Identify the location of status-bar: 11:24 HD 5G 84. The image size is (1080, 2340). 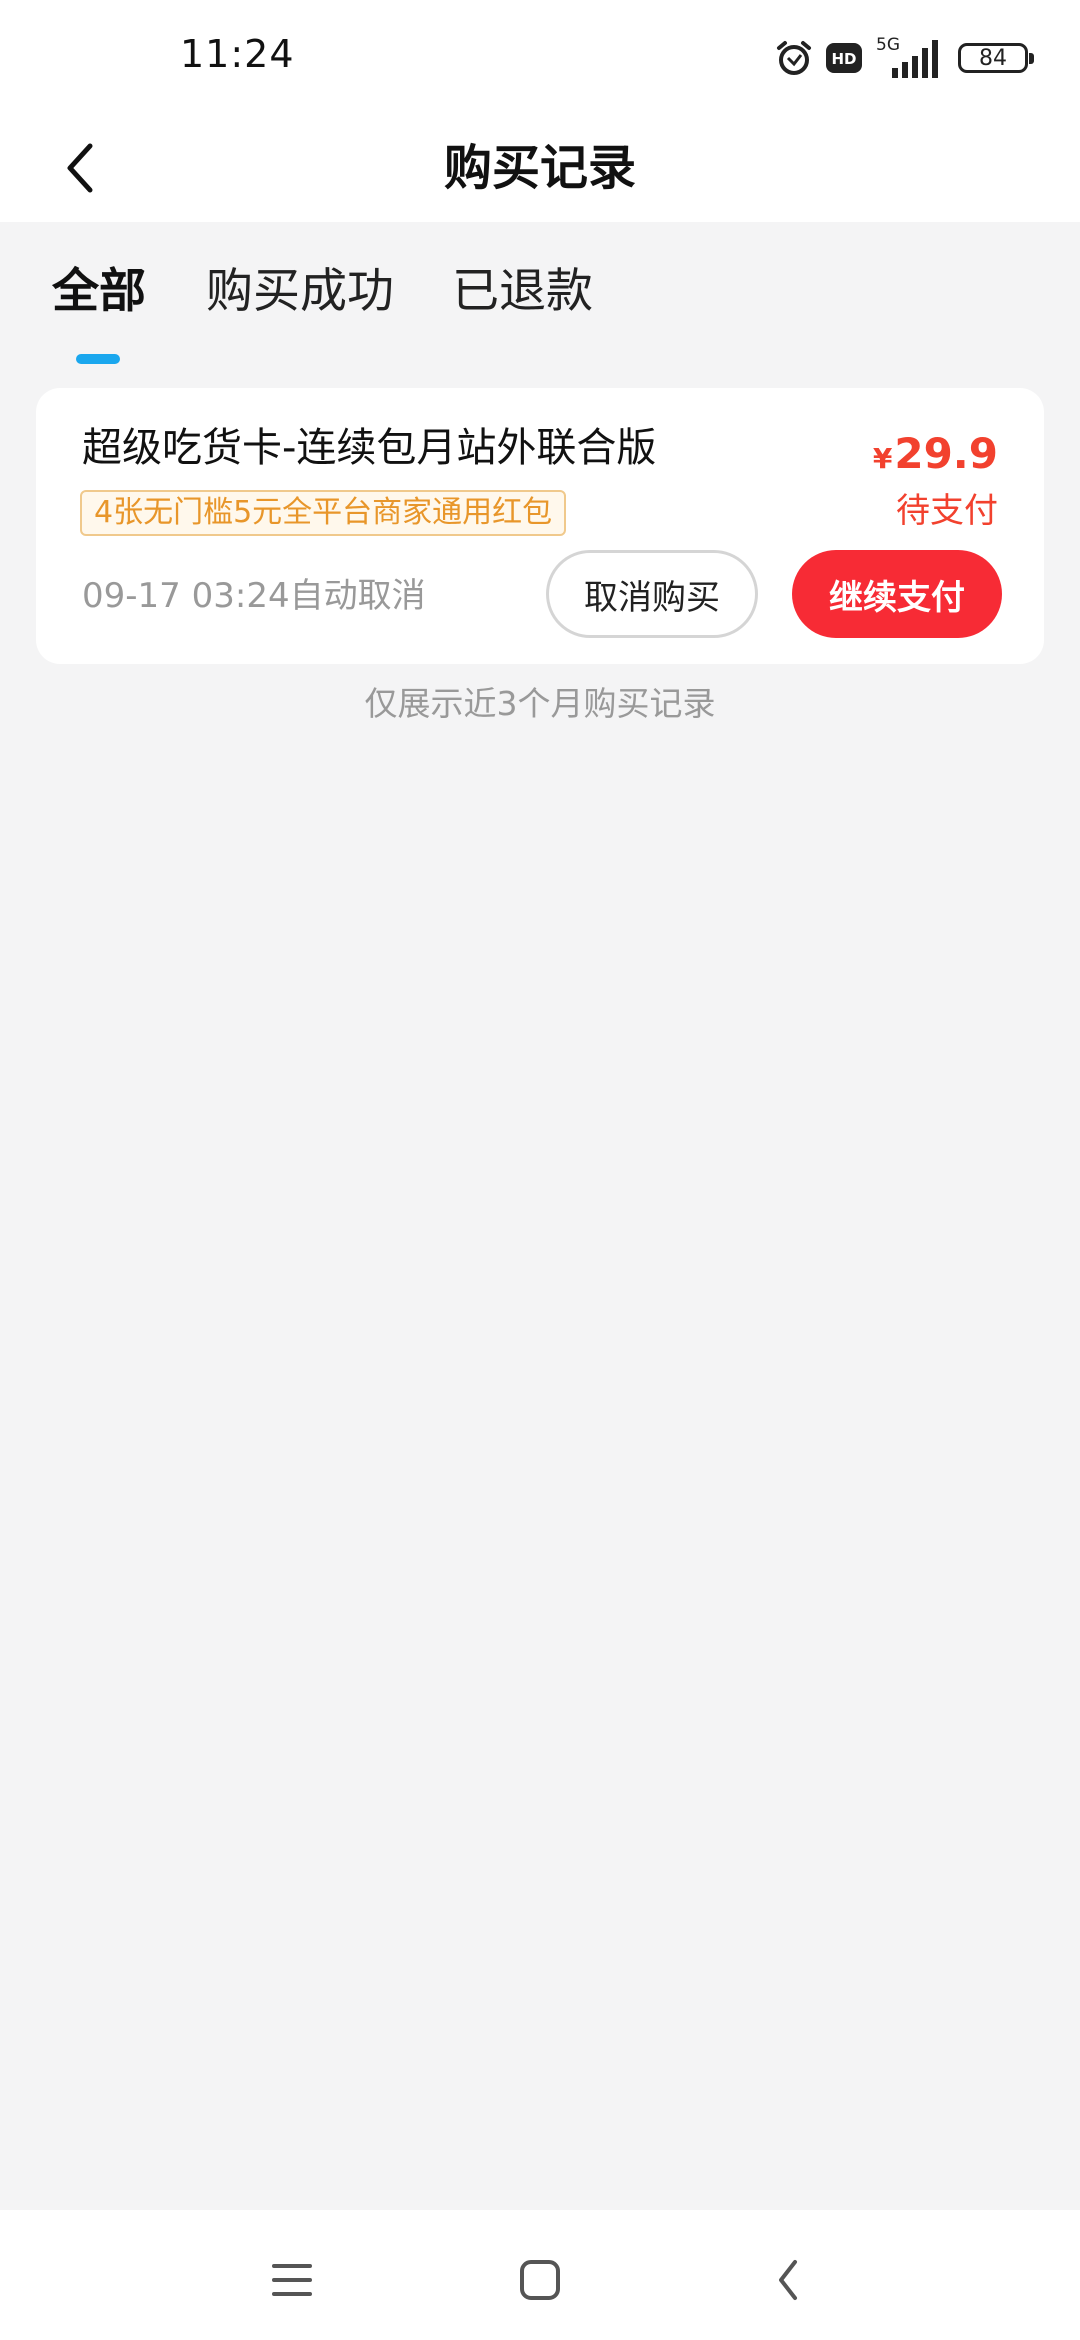
(540, 60).